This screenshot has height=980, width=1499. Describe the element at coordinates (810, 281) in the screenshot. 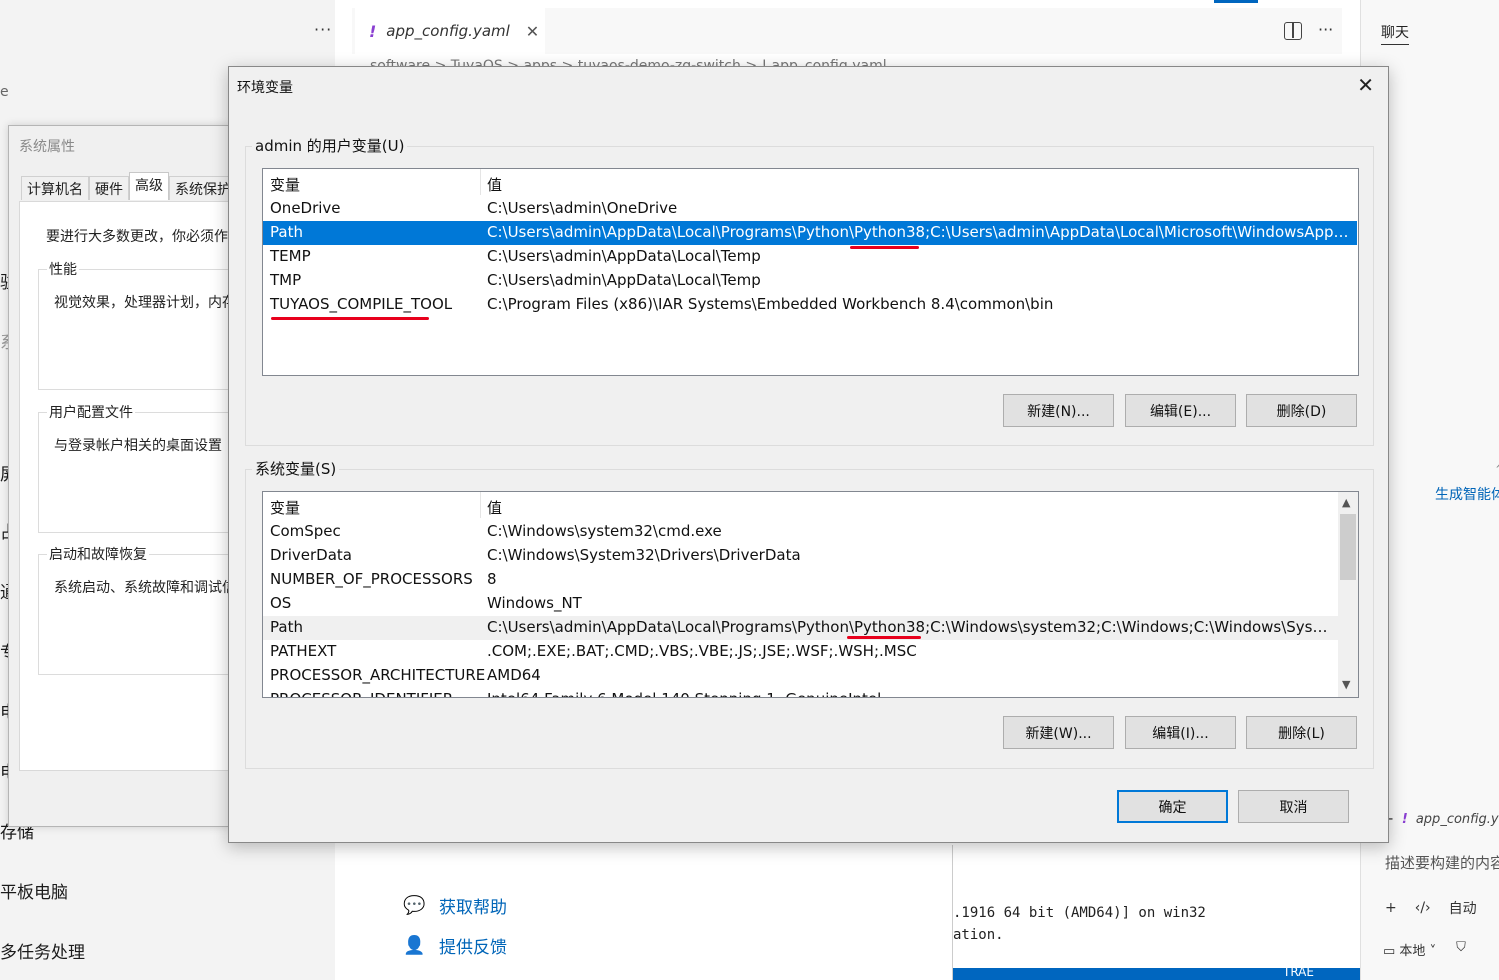

I see `table-row: TMP C:\Users\admin\AppData\Local\Temp` at that location.